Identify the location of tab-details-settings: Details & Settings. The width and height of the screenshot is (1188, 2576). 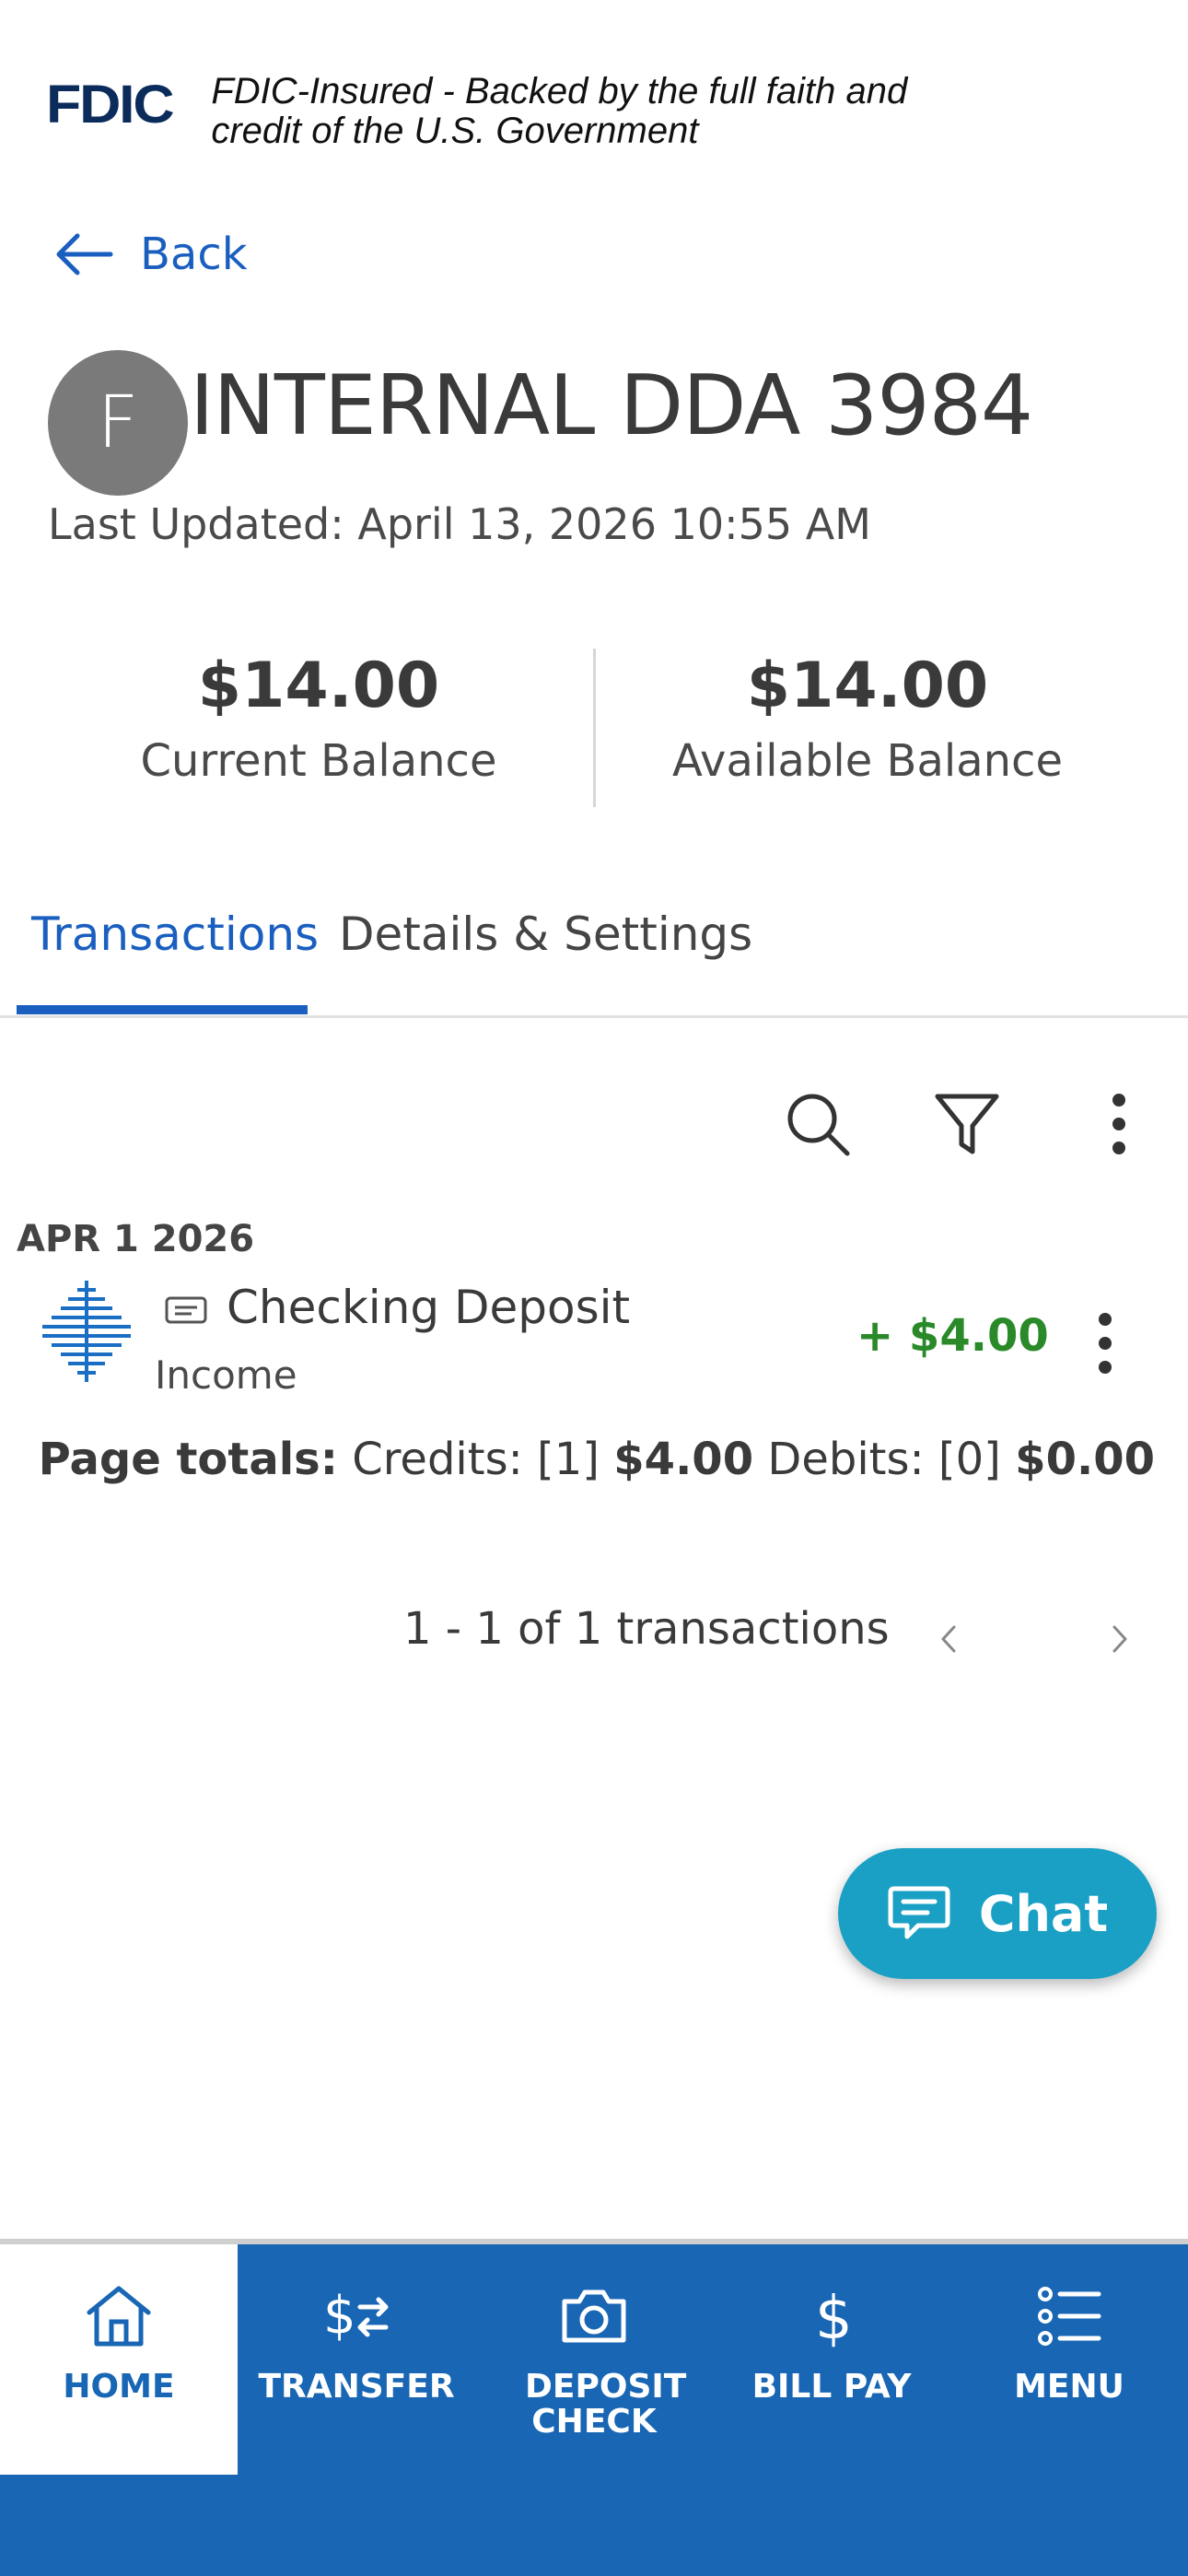
(545, 934).